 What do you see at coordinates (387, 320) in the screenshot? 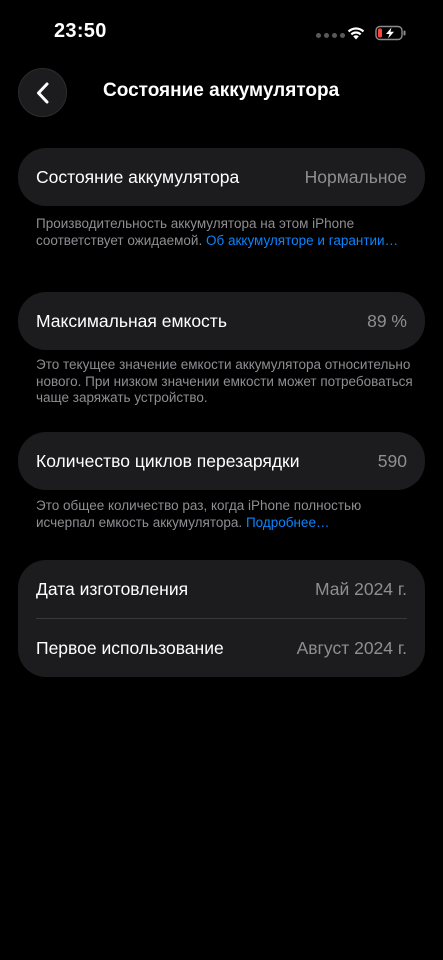
I see `max-capacity-value: 89 %` at bounding box center [387, 320].